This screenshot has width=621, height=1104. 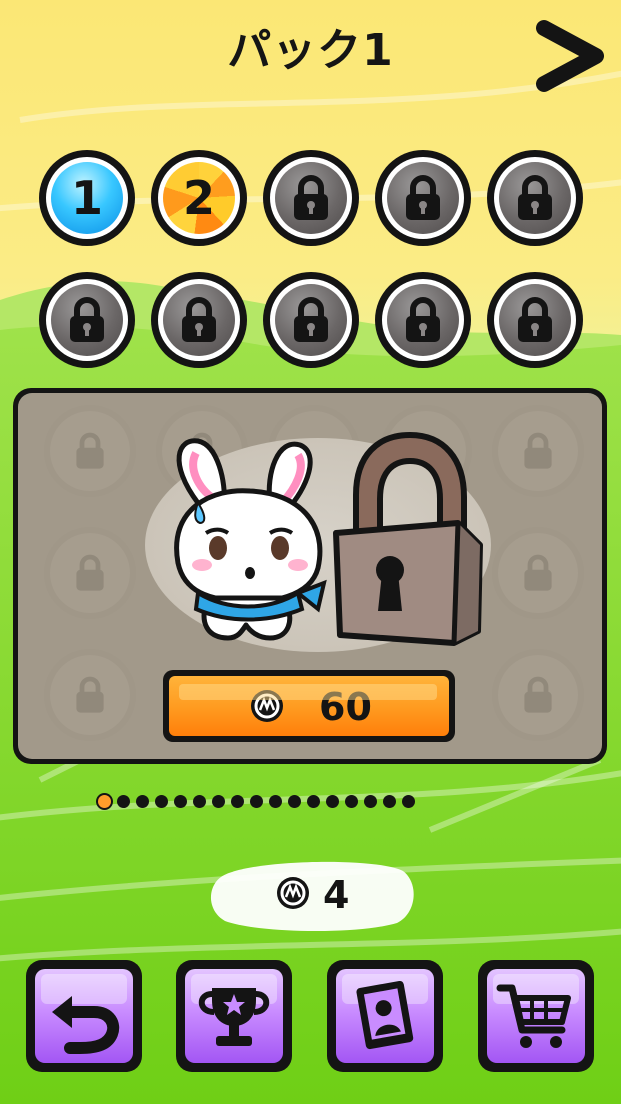 What do you see at coordinates (309, 706) in the screenshot?
I see `unlock-pack-button: 60` at bounding box center [309, 706].